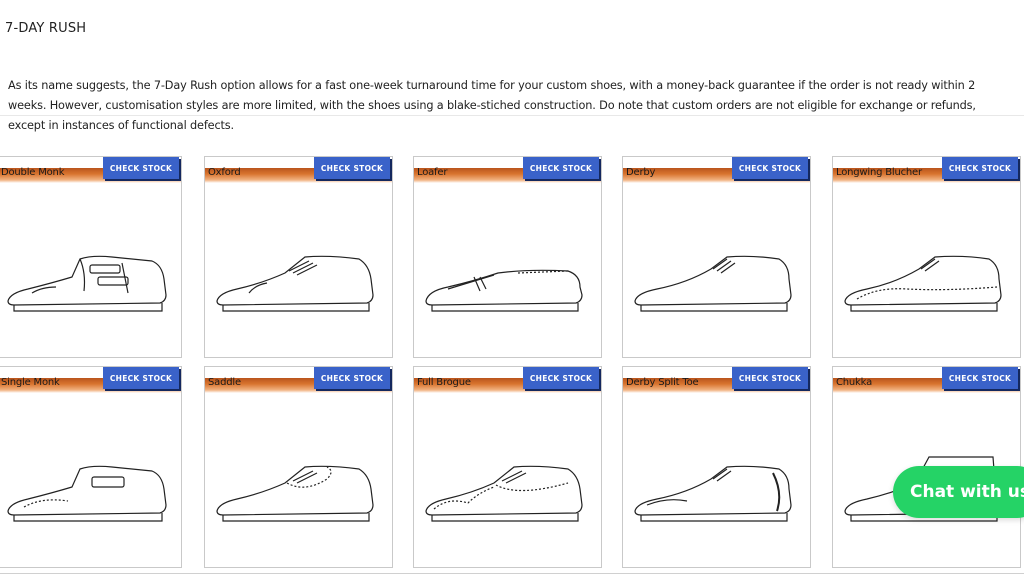  What do you see at coordinates (713, 493) in the screenshot?
I see `derby-split-toe-shoe-icon` at bounding box center [713, 493].